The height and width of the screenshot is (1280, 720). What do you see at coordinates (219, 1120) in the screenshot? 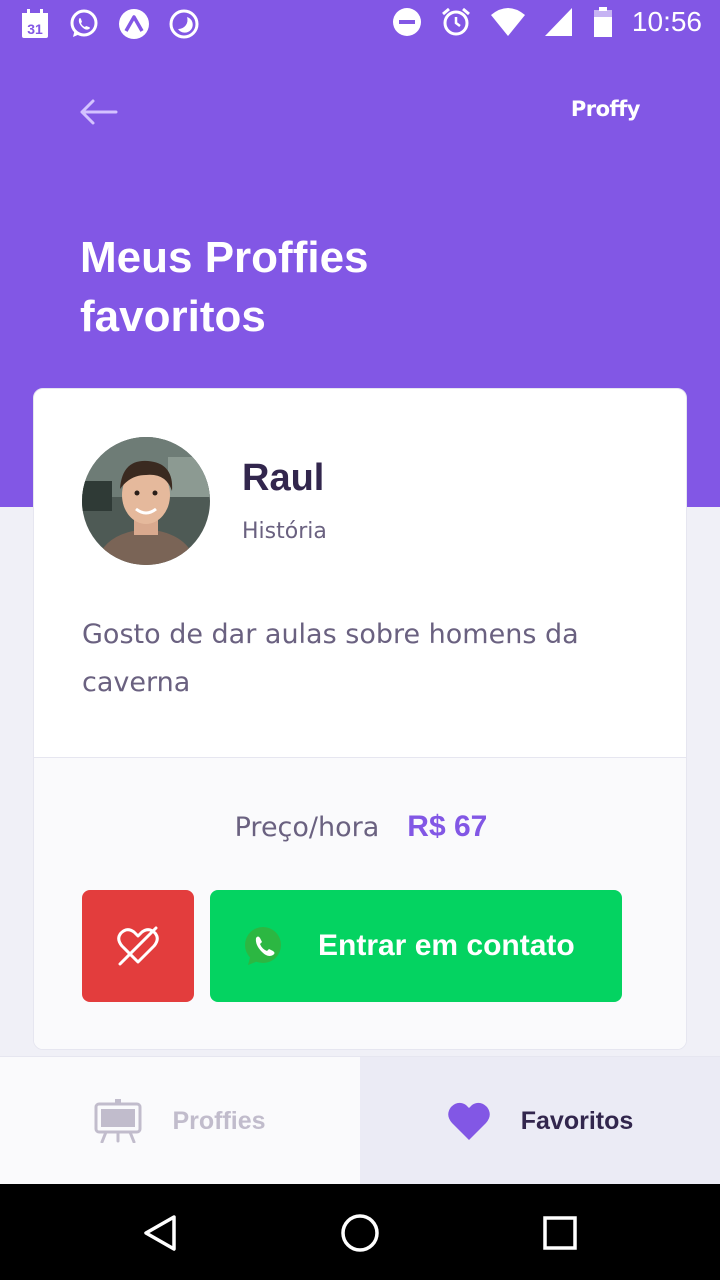
I see `tab-proffies-label: Proffies` at bounding box center [219, 1120].